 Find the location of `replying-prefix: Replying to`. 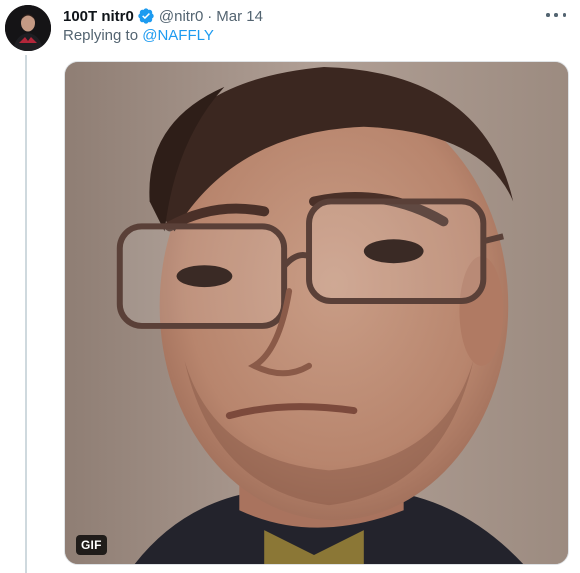

replying-prefix: Replying to is located at coordinates (103, 35).